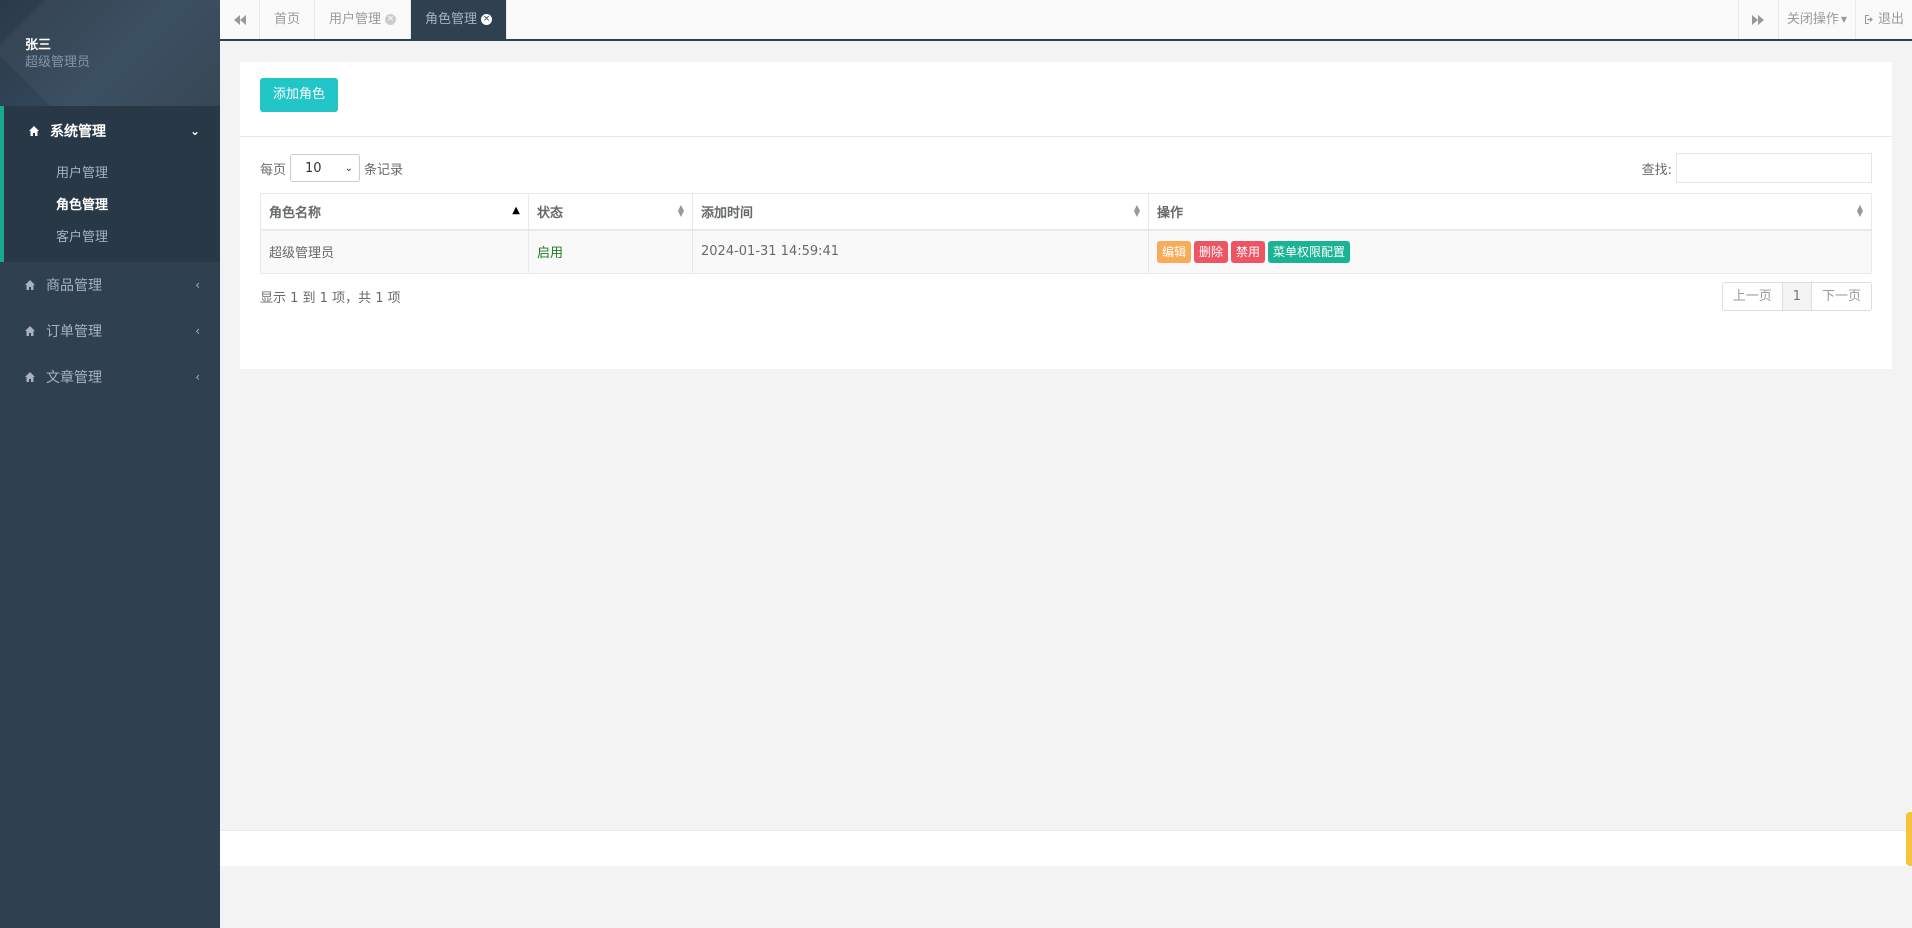 The width and height of the screenshot is (1912, 928). I want to click on tab-role-management: 角色管理 ×, so click(459, 19).